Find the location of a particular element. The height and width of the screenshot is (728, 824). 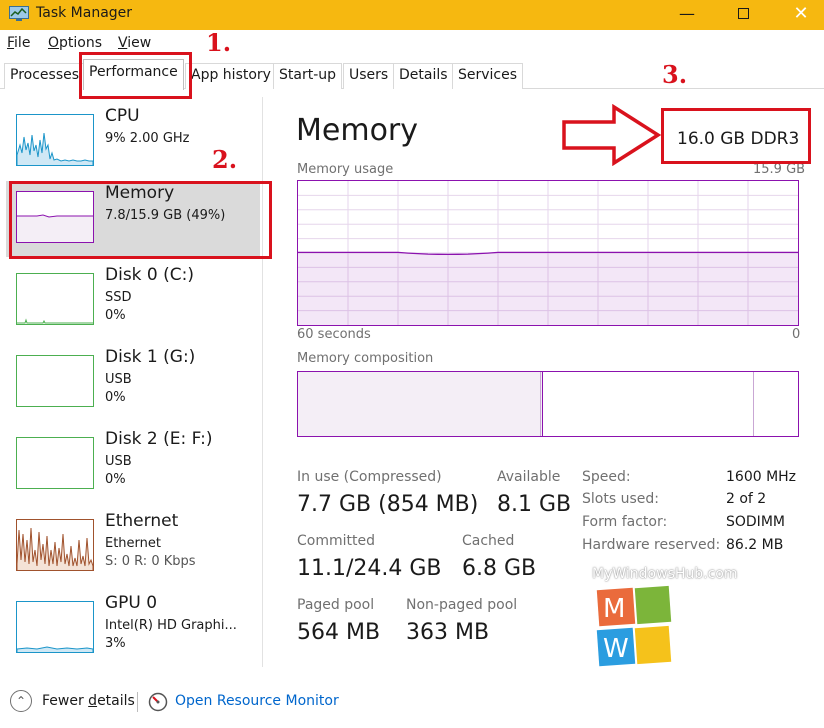

tab-details: Details is located at coordinates (423, 76).